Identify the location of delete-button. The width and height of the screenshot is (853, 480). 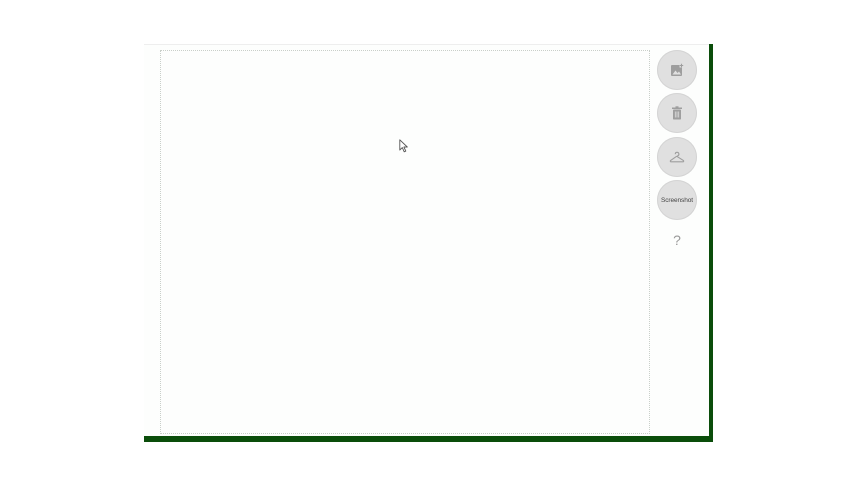
(677, 113).